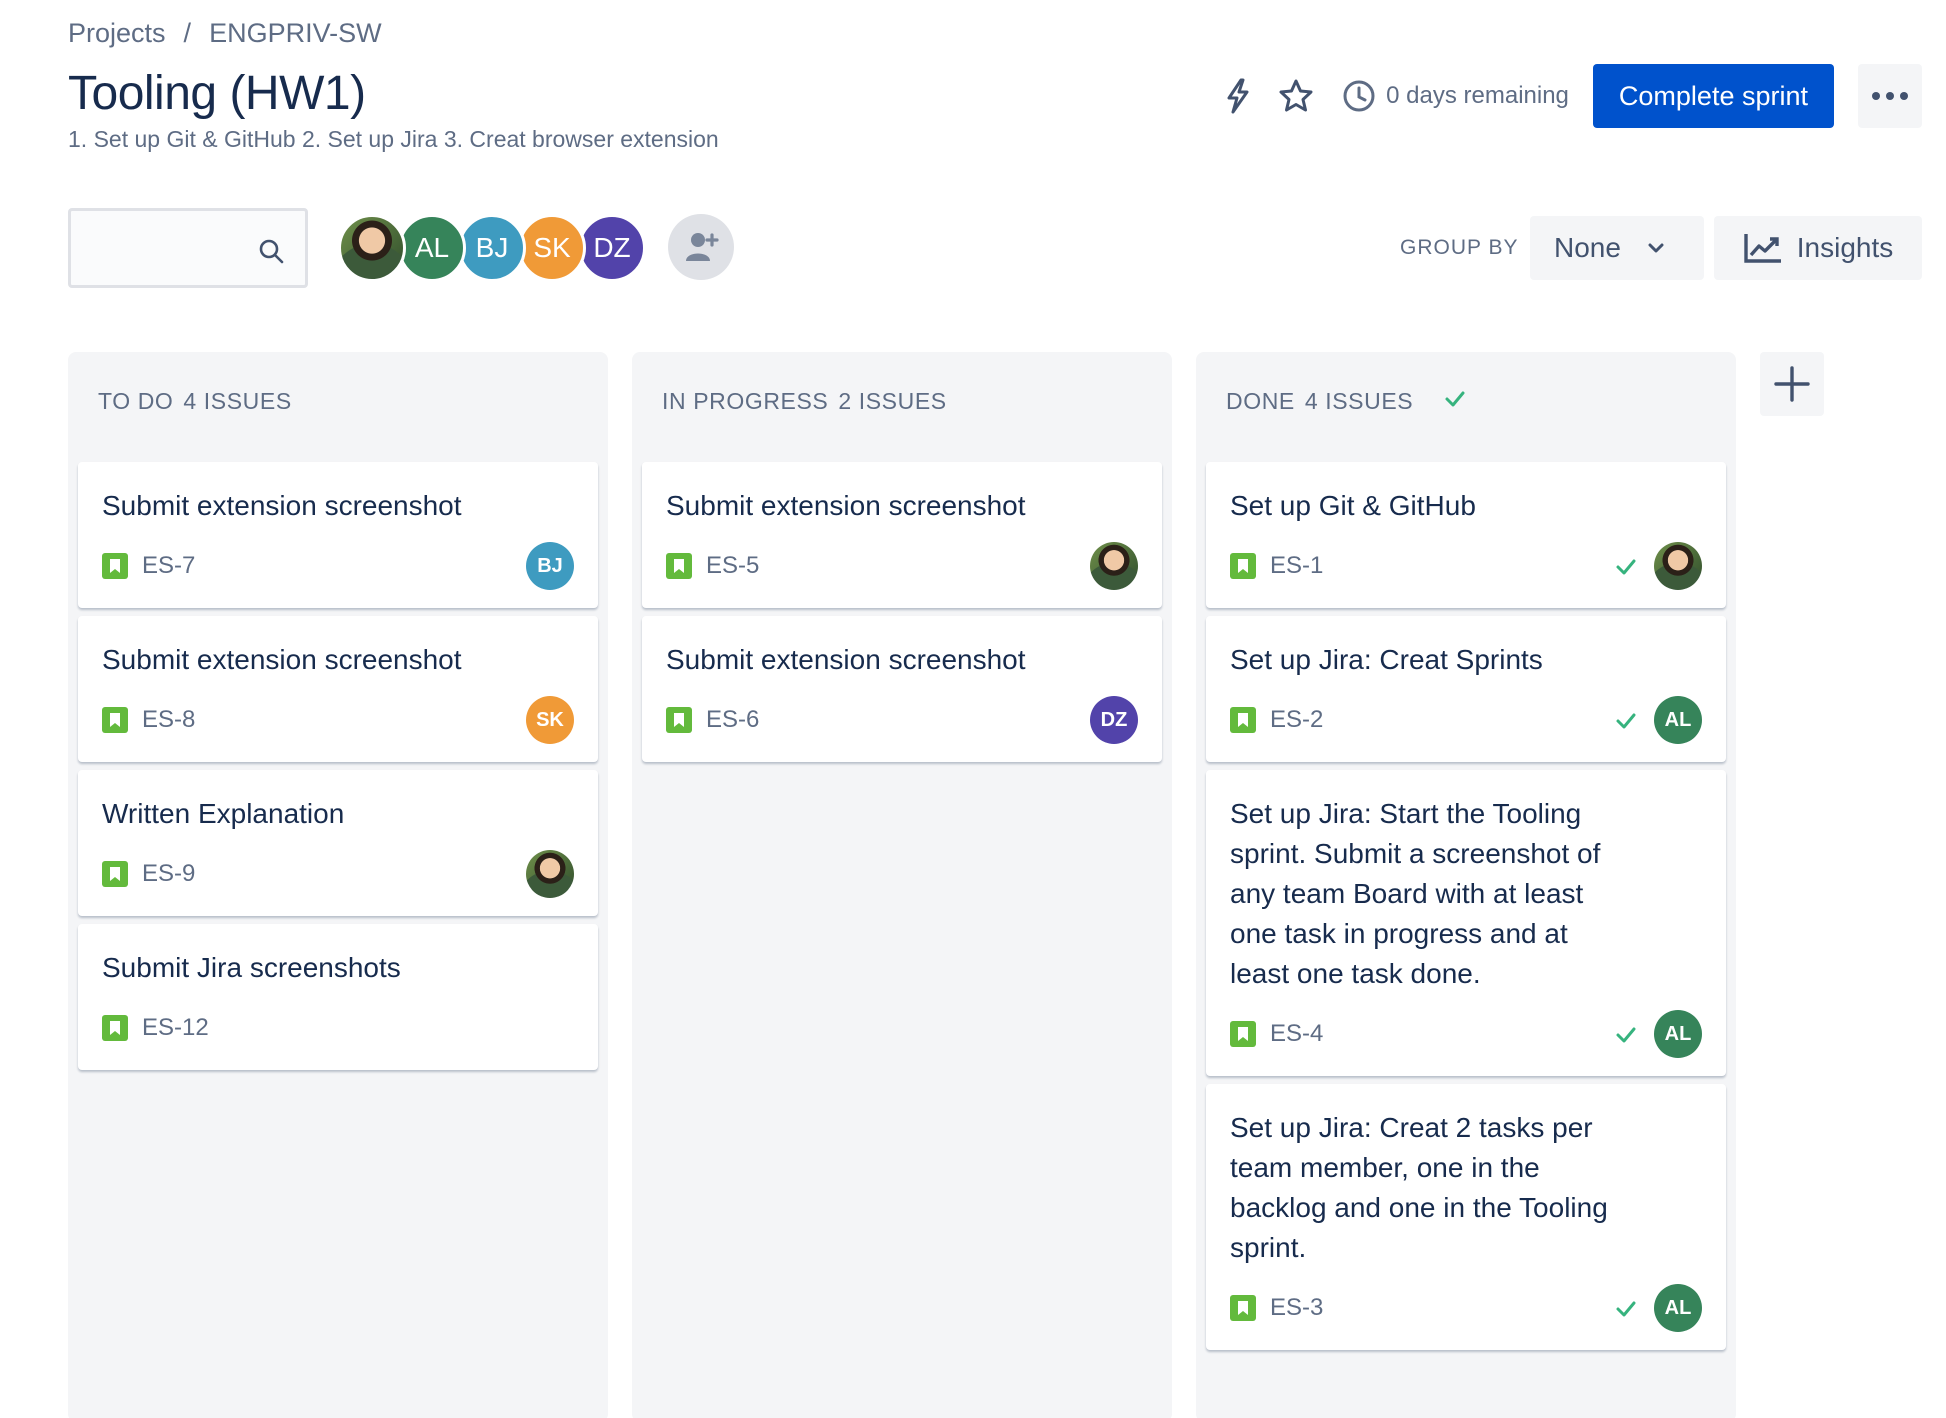 This screenshot has height=1418, width=1946. Describe the element at coordinates (271, 251) in the screenshot. I see `search-icon` at that location.